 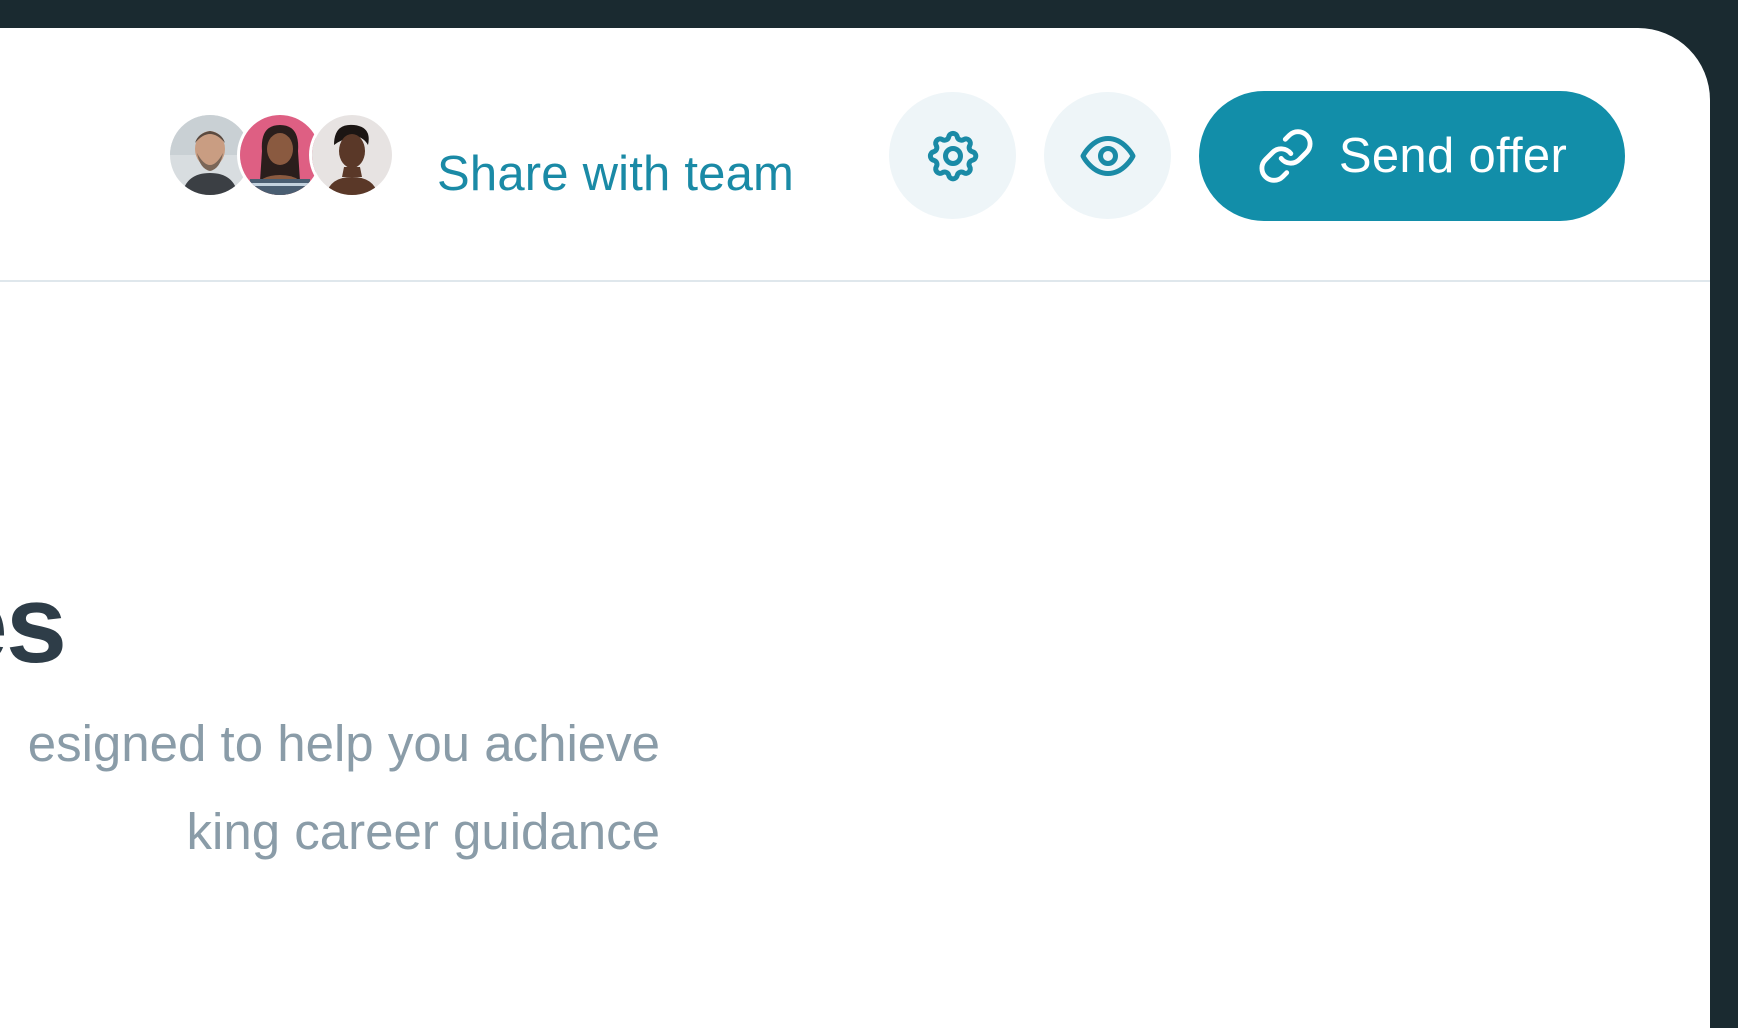 I want to click on description-line: esigned to help you achieve, so click(x=343, y=745).